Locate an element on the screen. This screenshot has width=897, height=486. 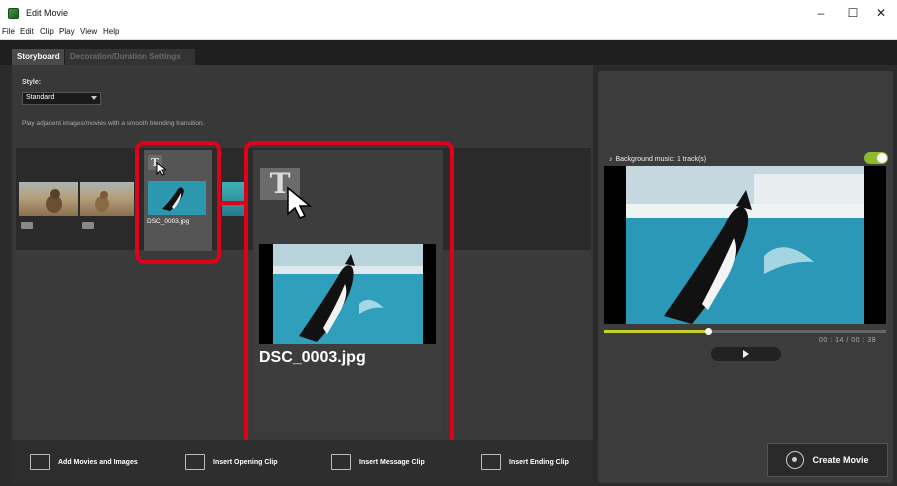
style-value: Standard is located at coordinates (40, 97).